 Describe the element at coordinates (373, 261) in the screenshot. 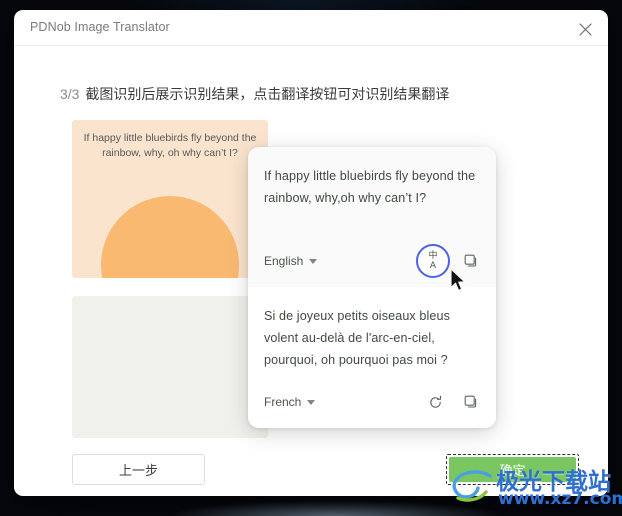

I see `source-footer: English 中 A` at that location.